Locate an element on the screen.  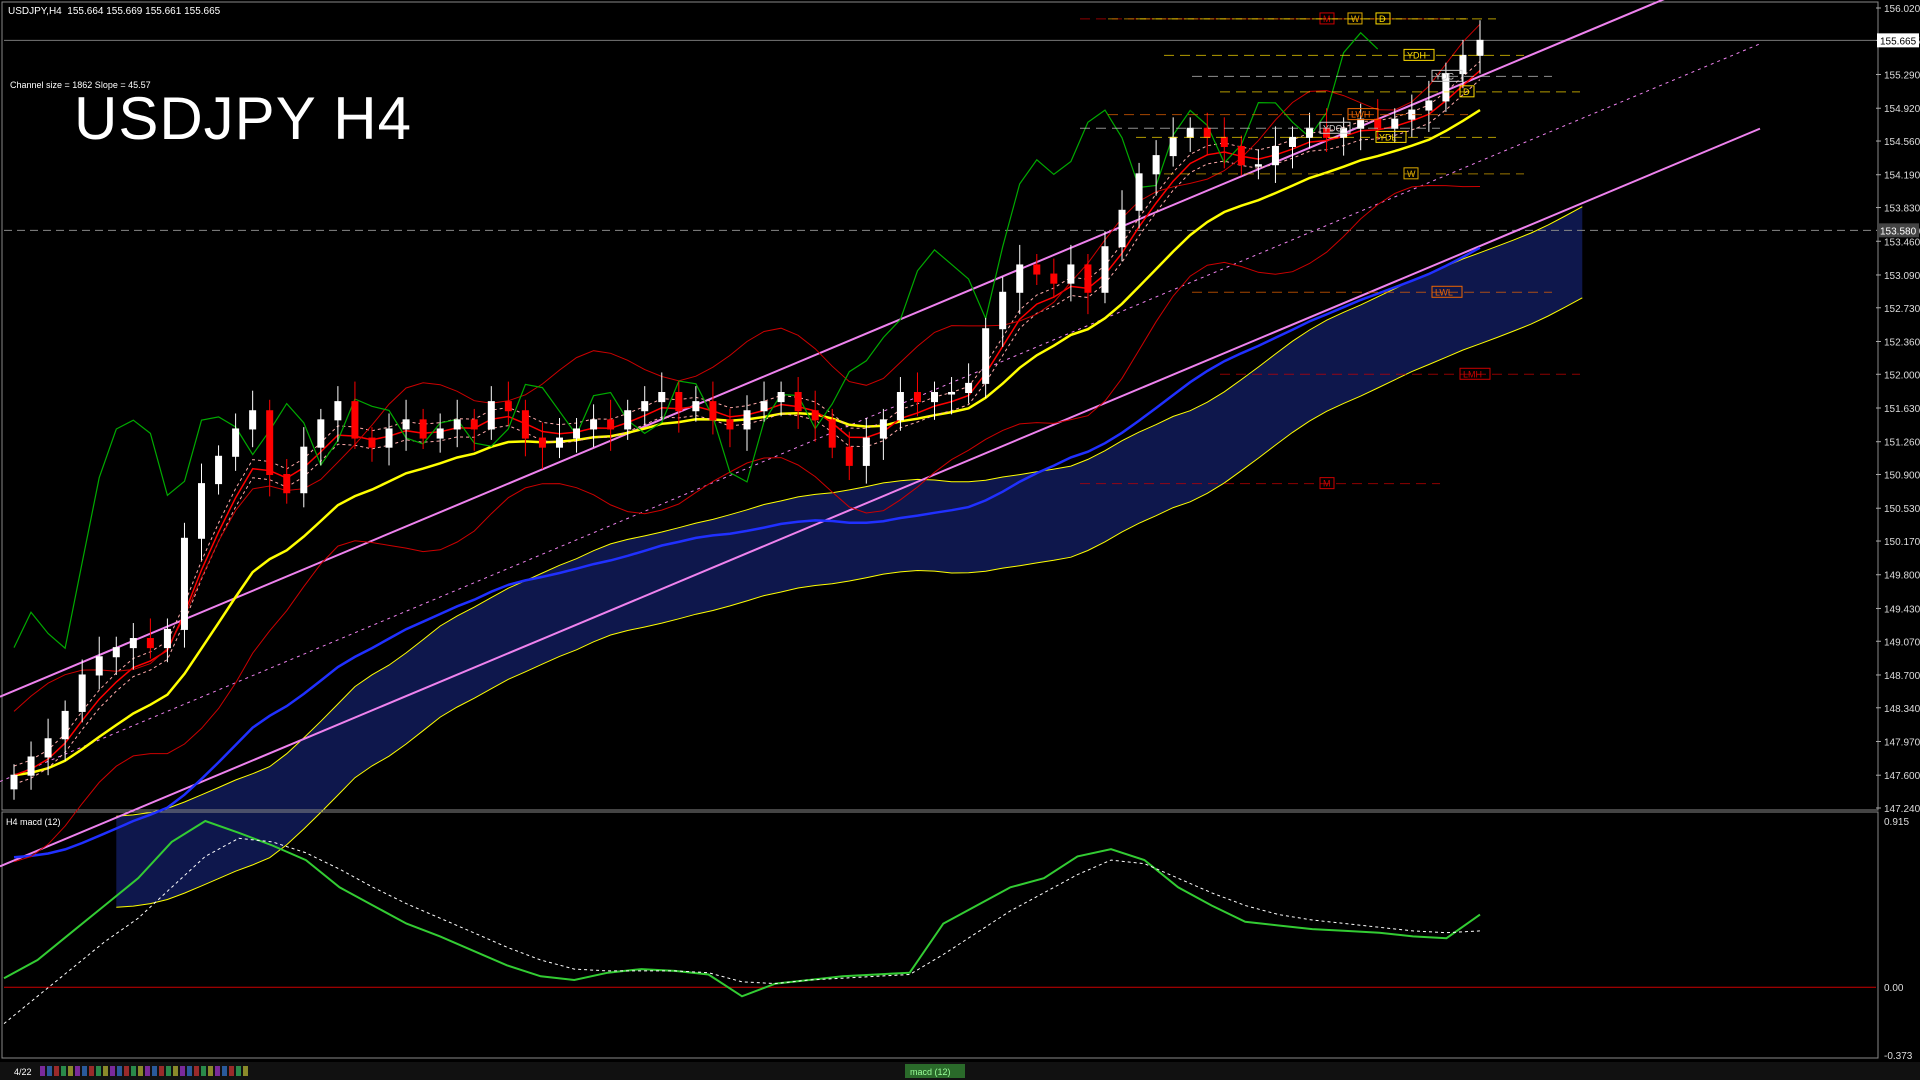
level-label: YDO is located at coordinates (1333, 128).